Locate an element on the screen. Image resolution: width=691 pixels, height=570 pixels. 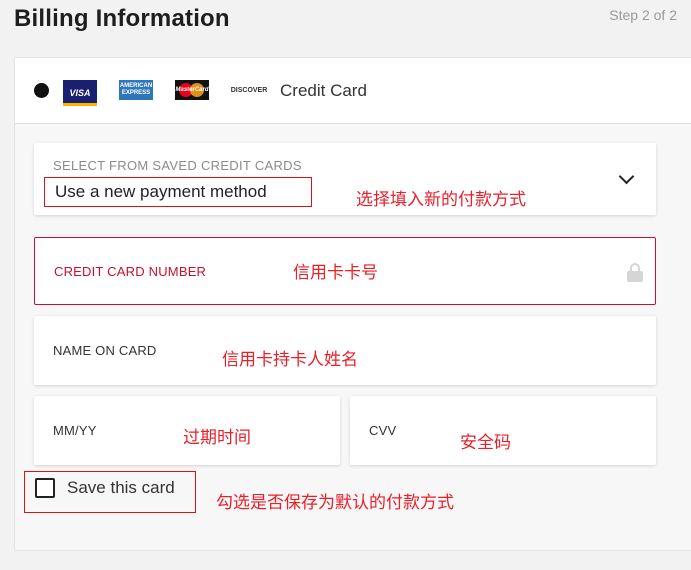
name-on-card-label: NAME ON CARD is located at coordinates (105, 350).